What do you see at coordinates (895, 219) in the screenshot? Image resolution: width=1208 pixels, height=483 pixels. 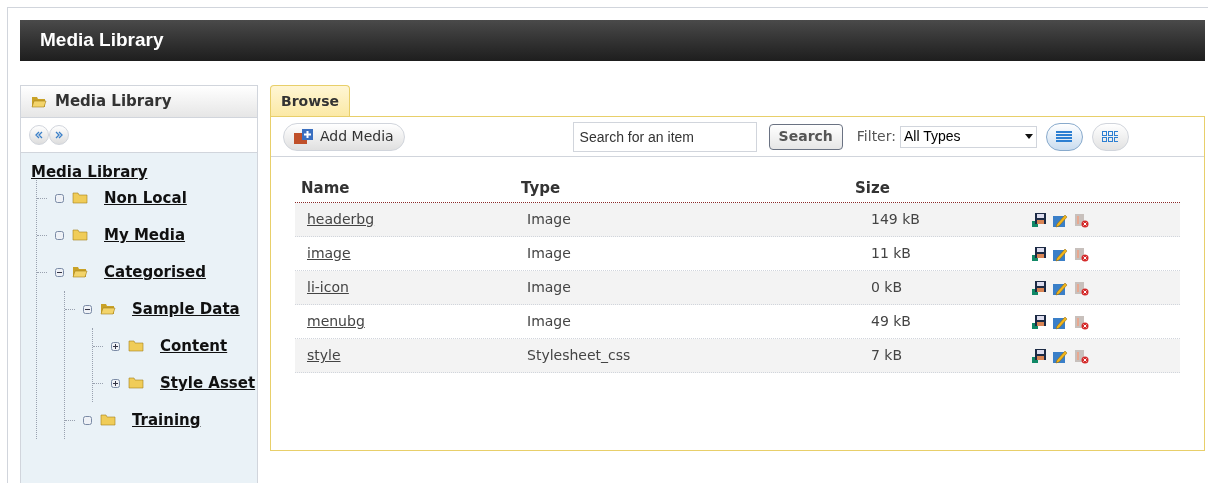 I see `table-cell-text: 149 kB` at bounding box center [895, 219].